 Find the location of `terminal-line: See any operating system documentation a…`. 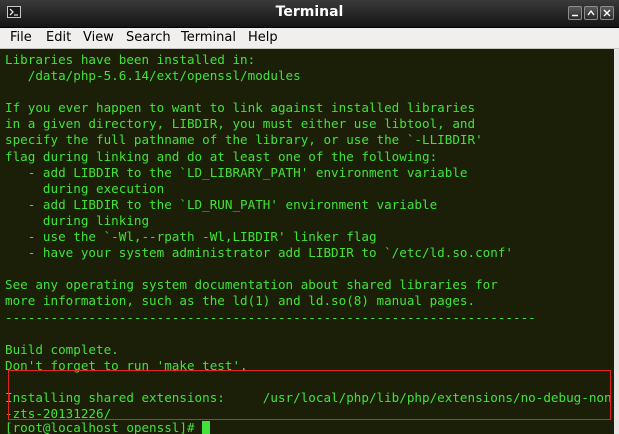

terminal-line: See any operating system documentation a… is located at coordinates (251, 285).